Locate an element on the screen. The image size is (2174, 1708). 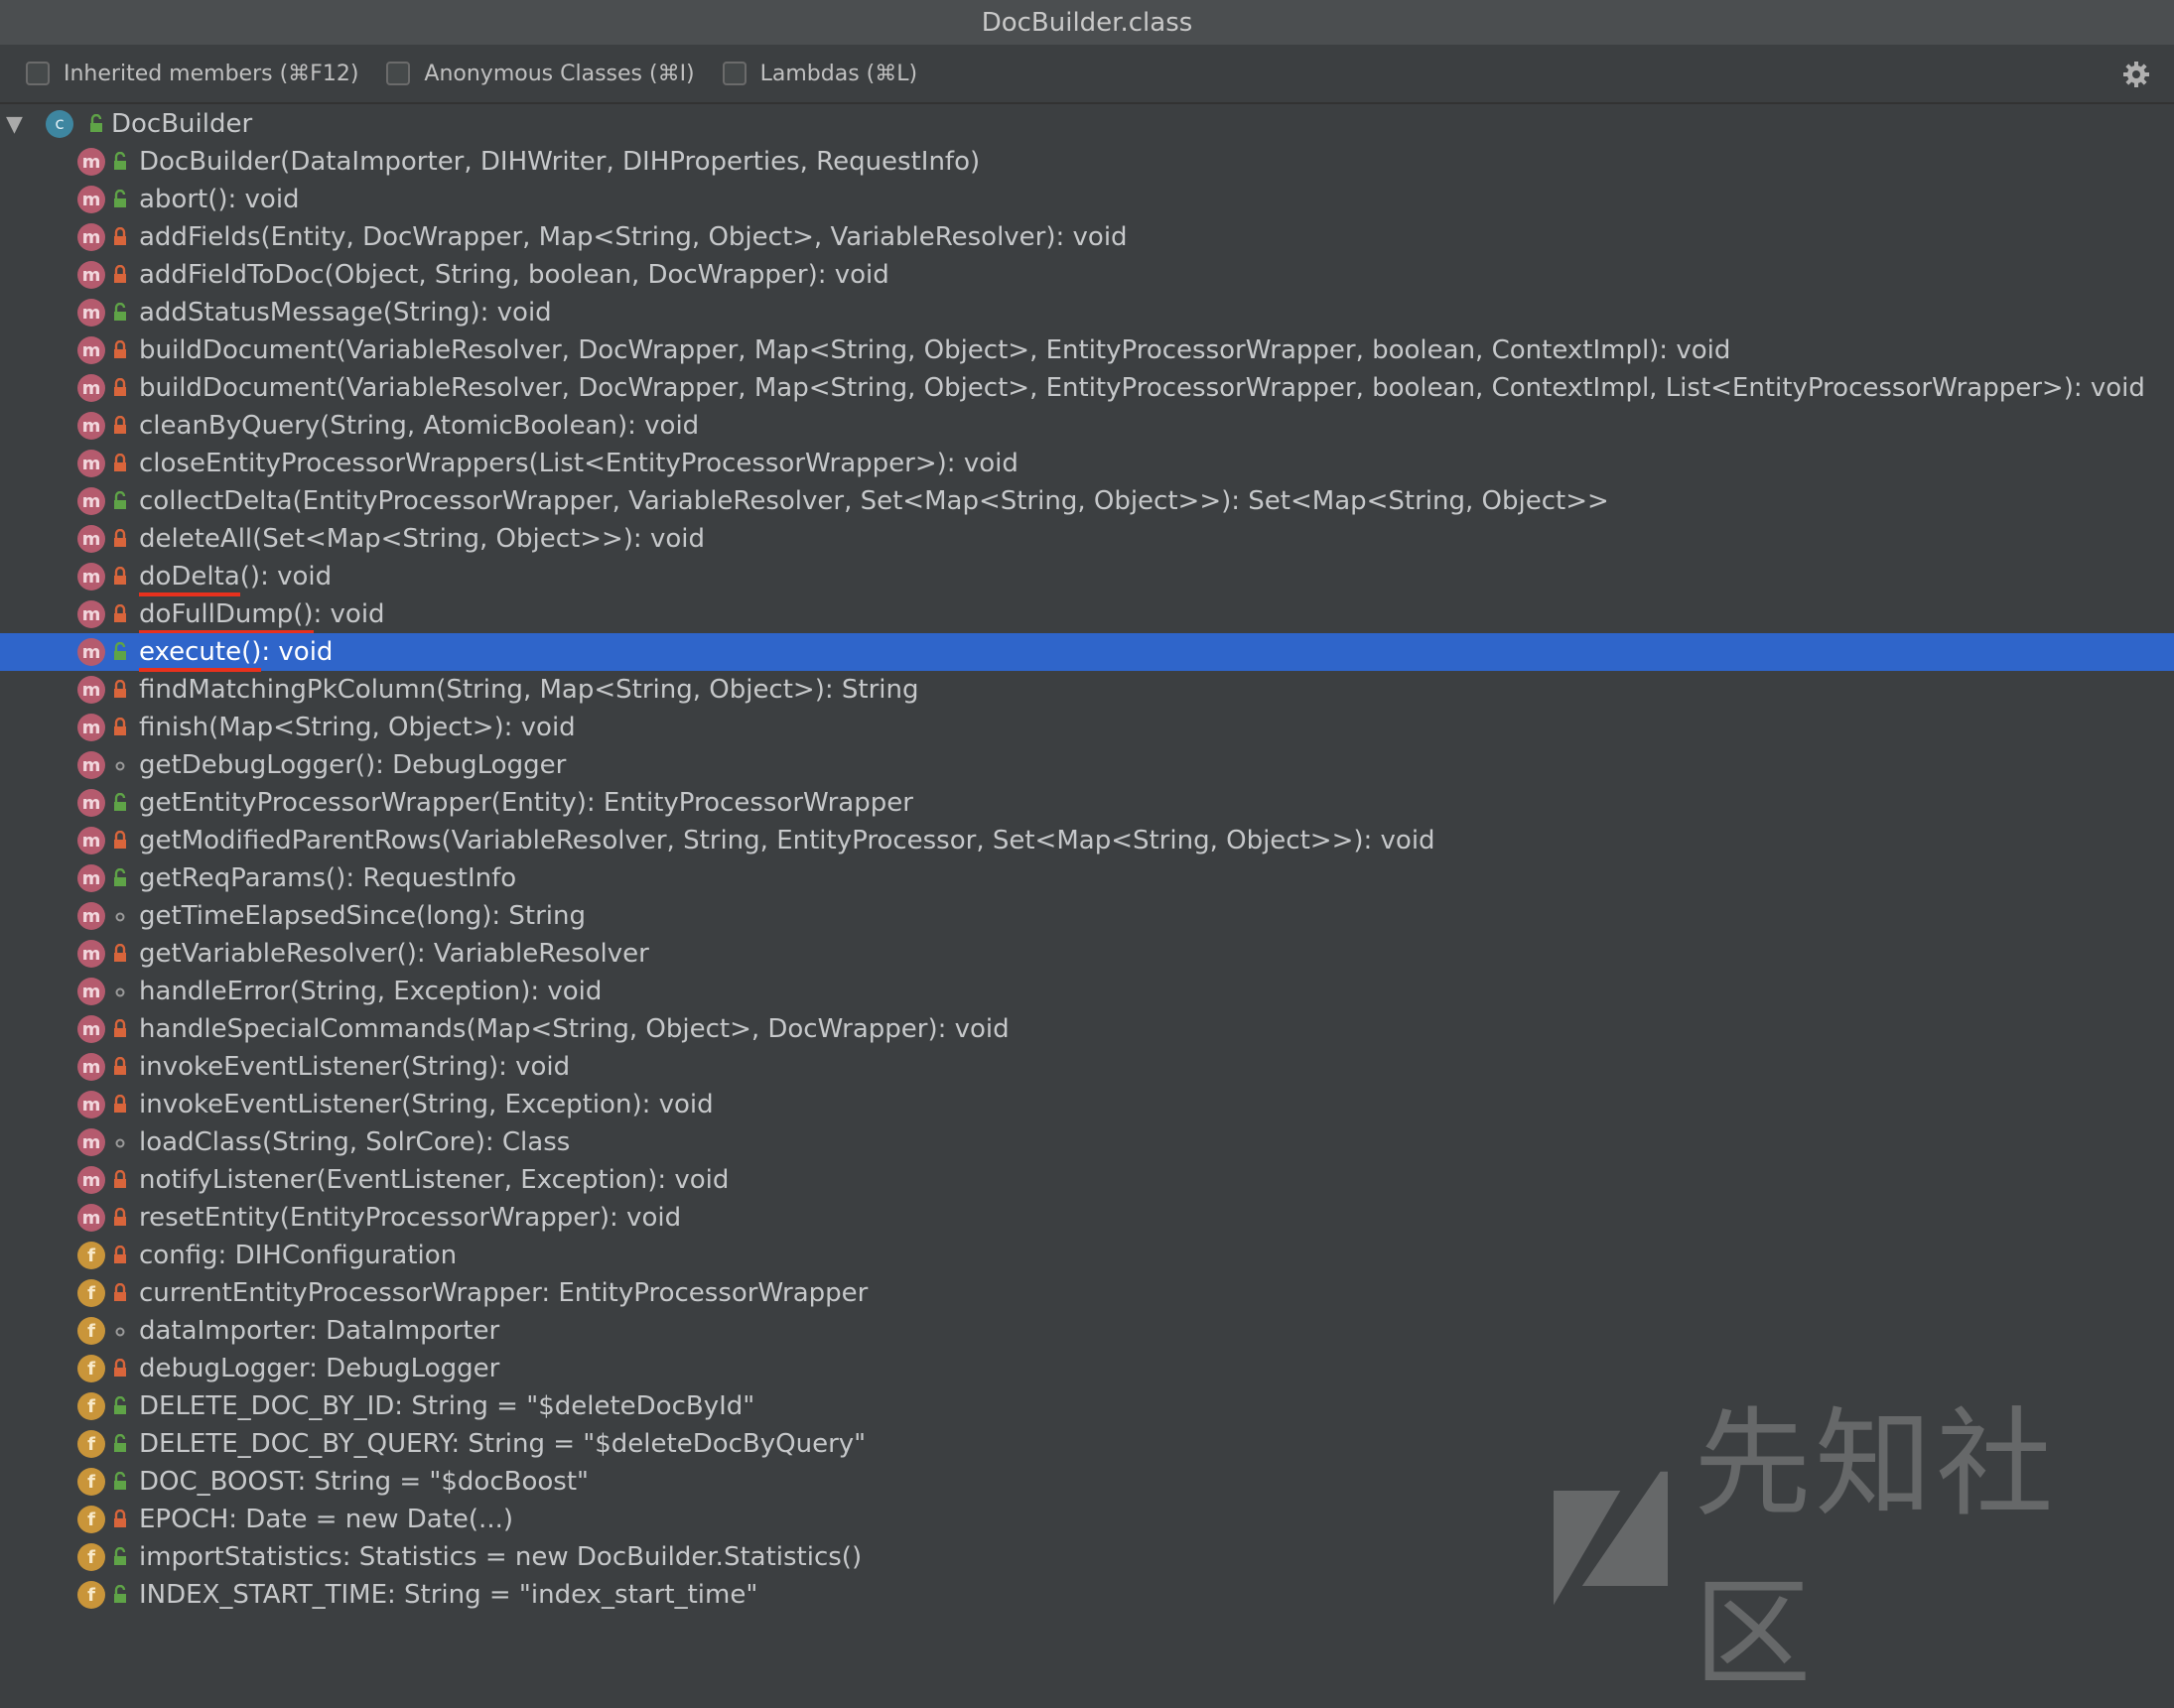
expand-arrow-icon: ▼ is located at coordinates (21, 125).